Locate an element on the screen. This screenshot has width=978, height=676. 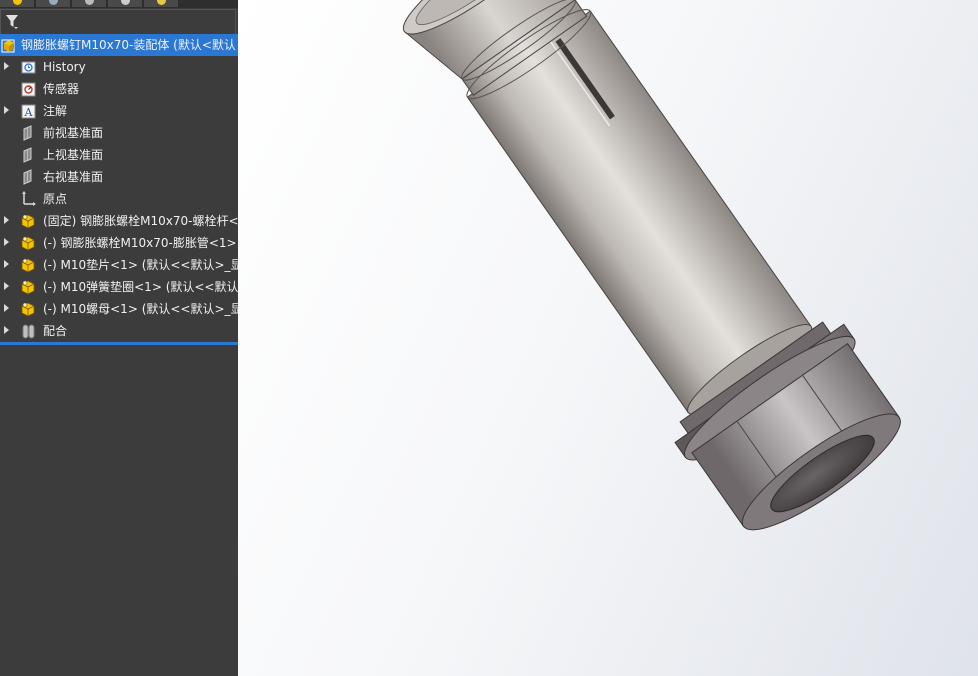
display-manager-icon is located at coordinates (161, 2).